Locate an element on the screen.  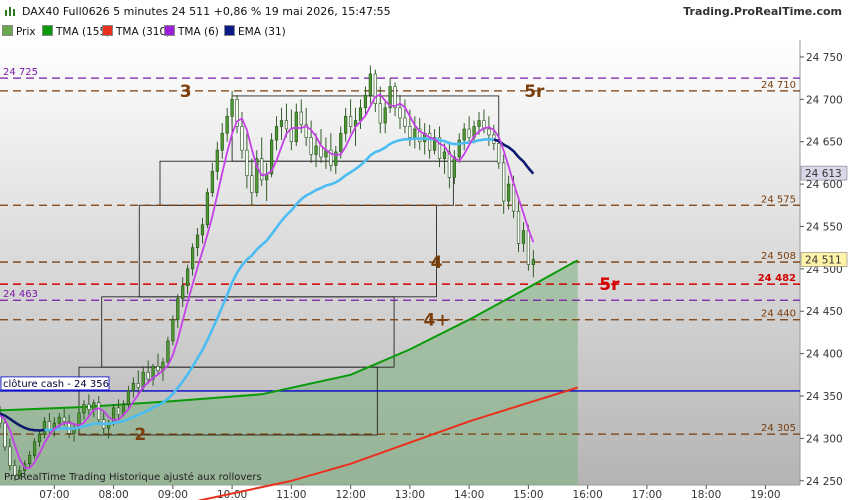
annotation-label: 4 is located at coordinates (437, 263).